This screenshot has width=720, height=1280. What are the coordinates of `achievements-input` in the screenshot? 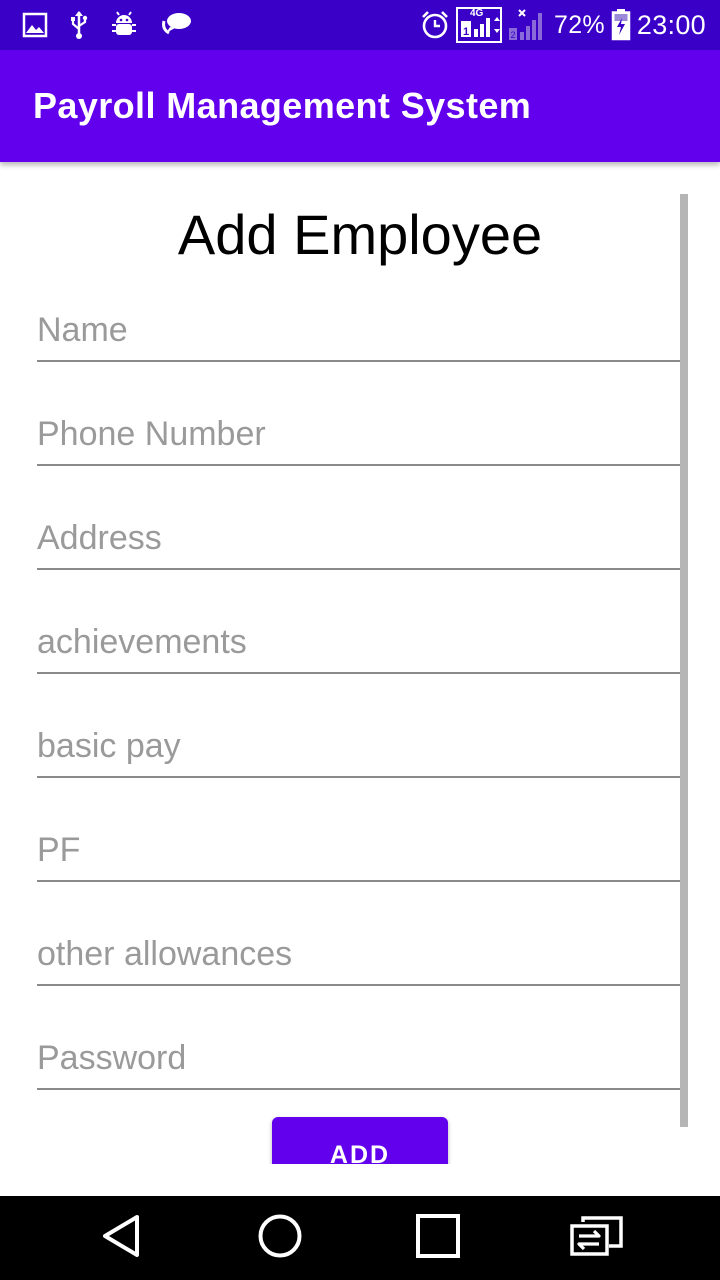 It's located at (358, 642).